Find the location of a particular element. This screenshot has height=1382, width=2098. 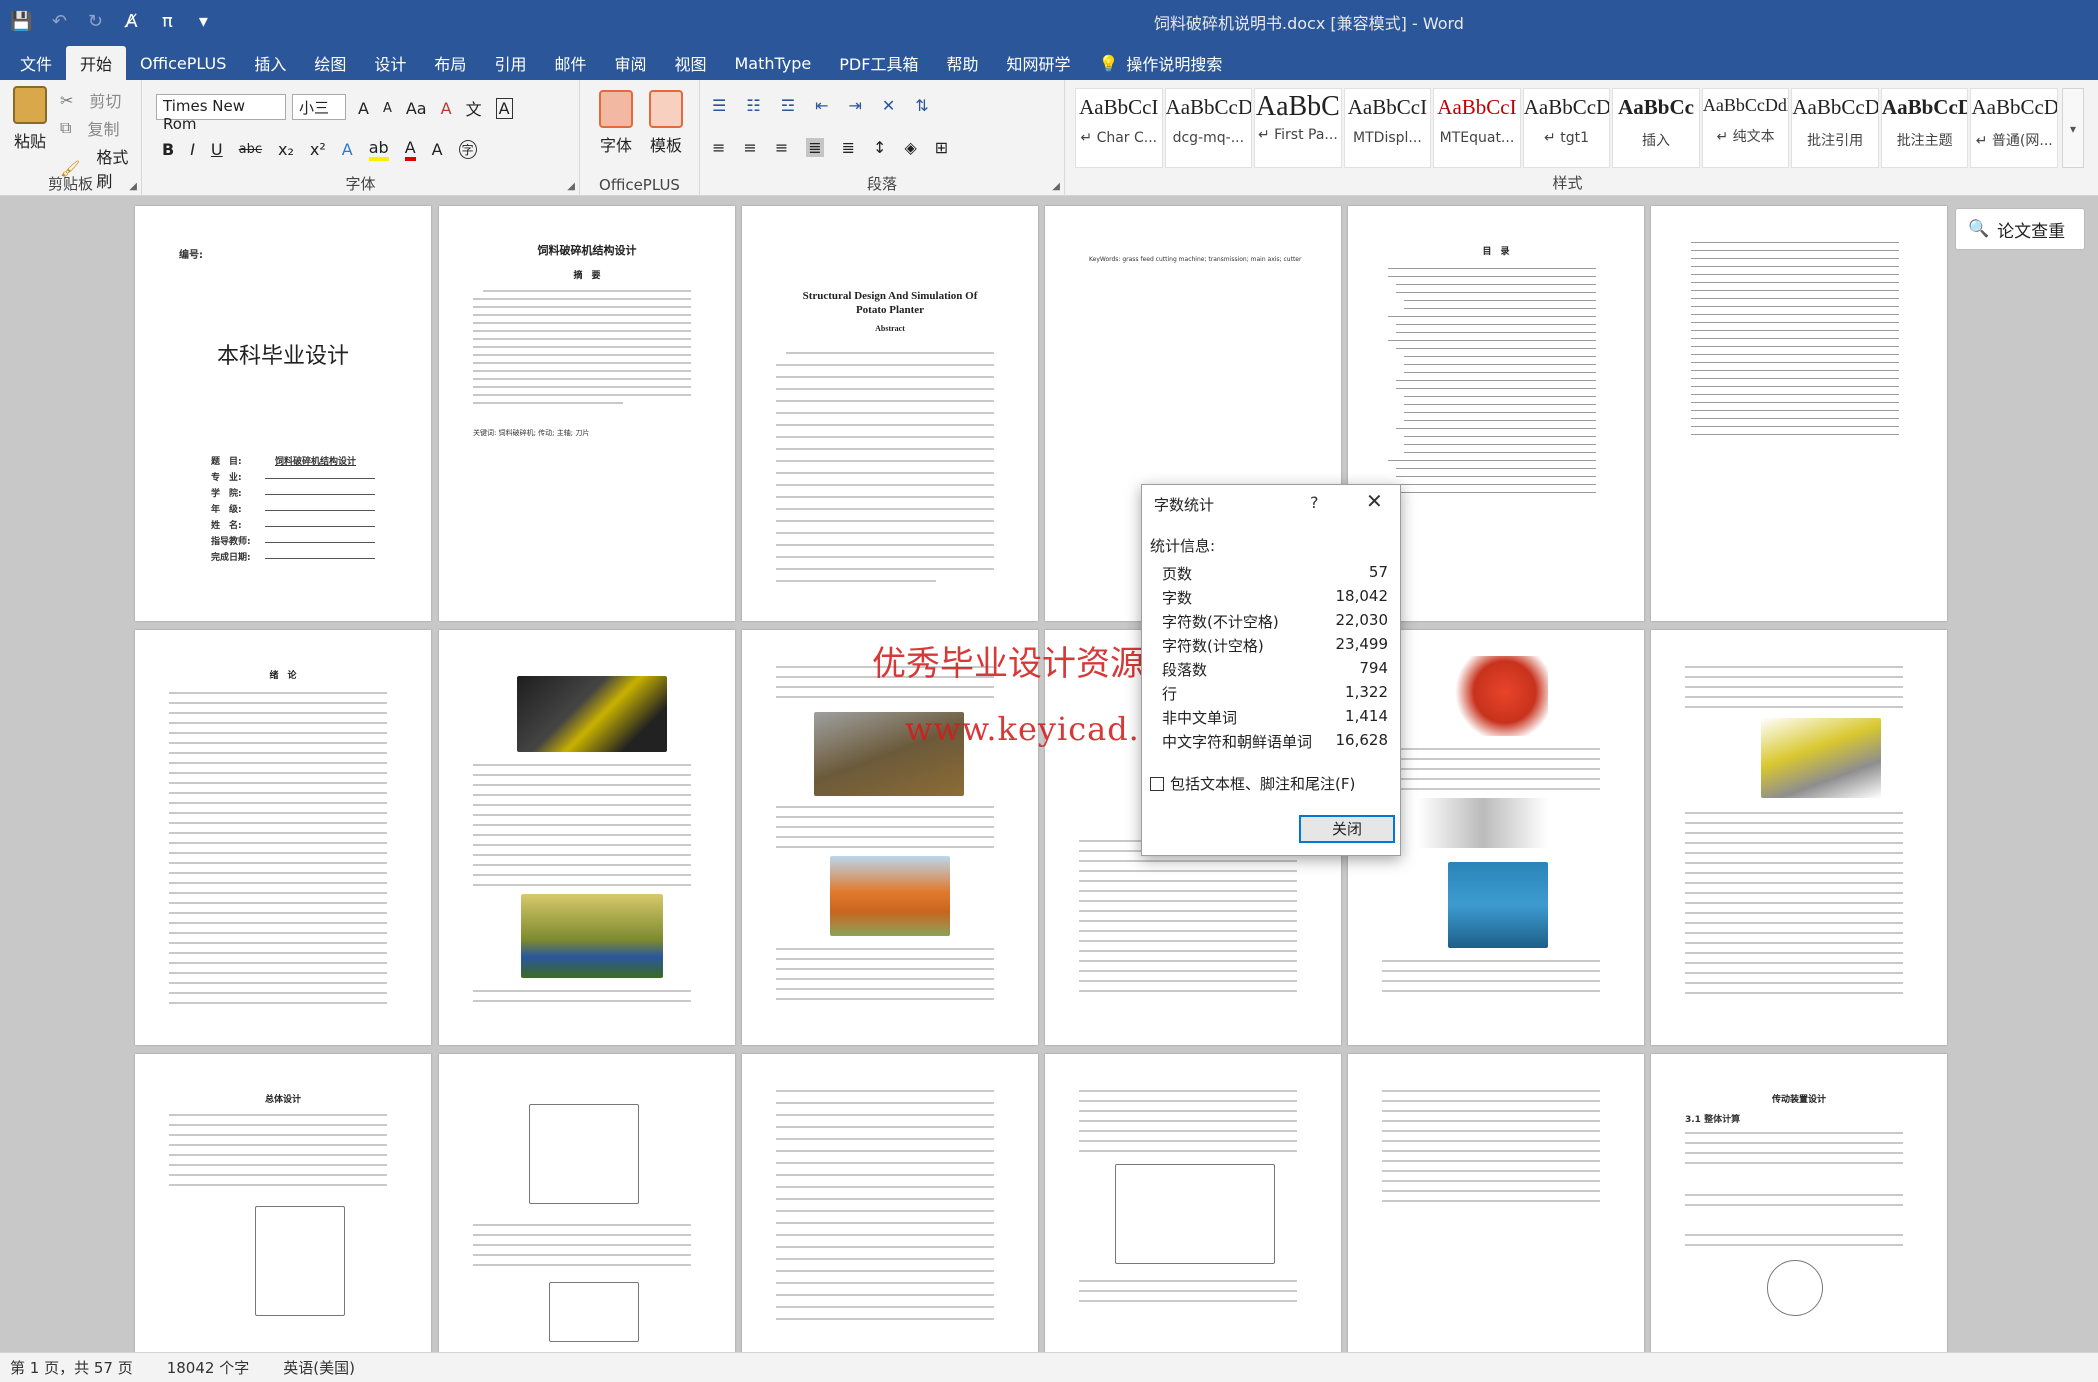

char-shading-icon: A is located at coordinates (437, 149).